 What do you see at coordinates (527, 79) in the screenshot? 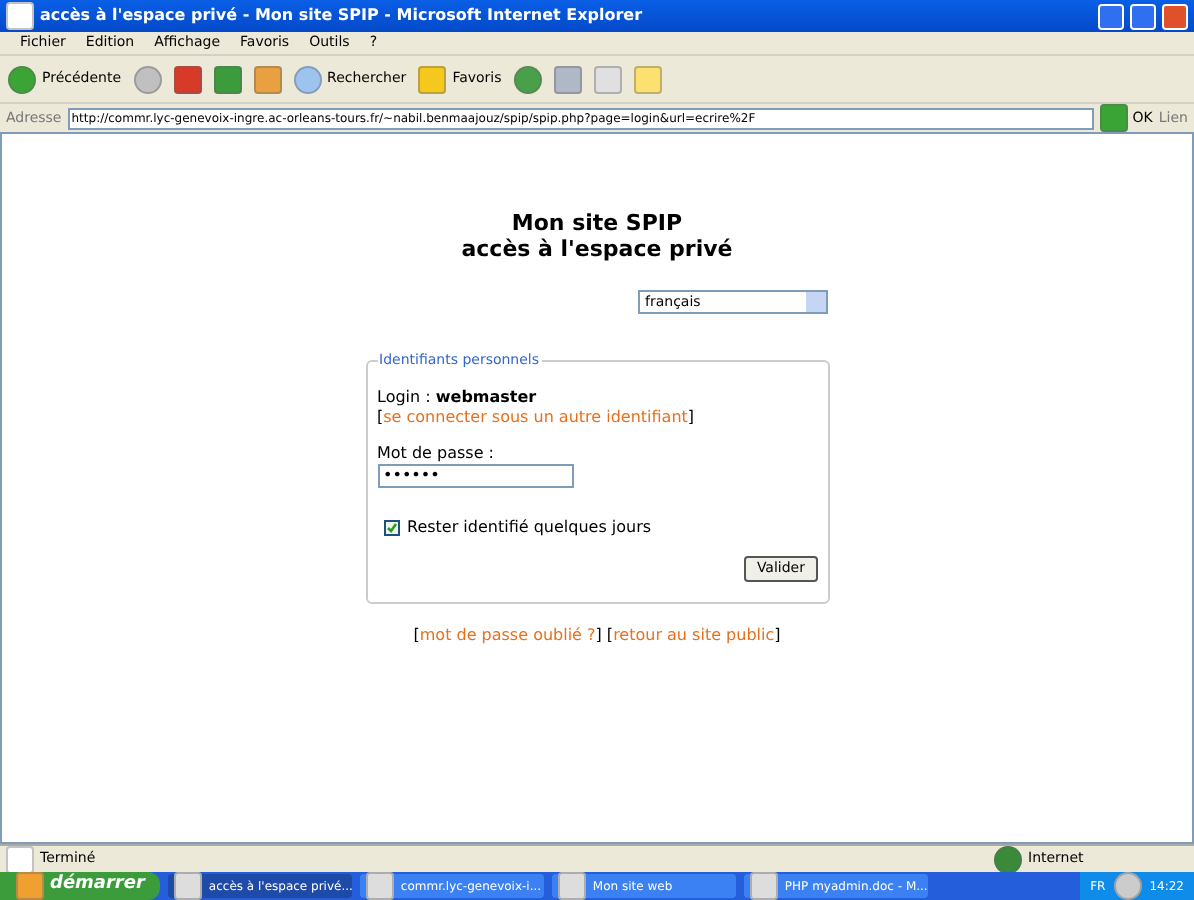
I see `history-button` at bounding box center [527, 79].